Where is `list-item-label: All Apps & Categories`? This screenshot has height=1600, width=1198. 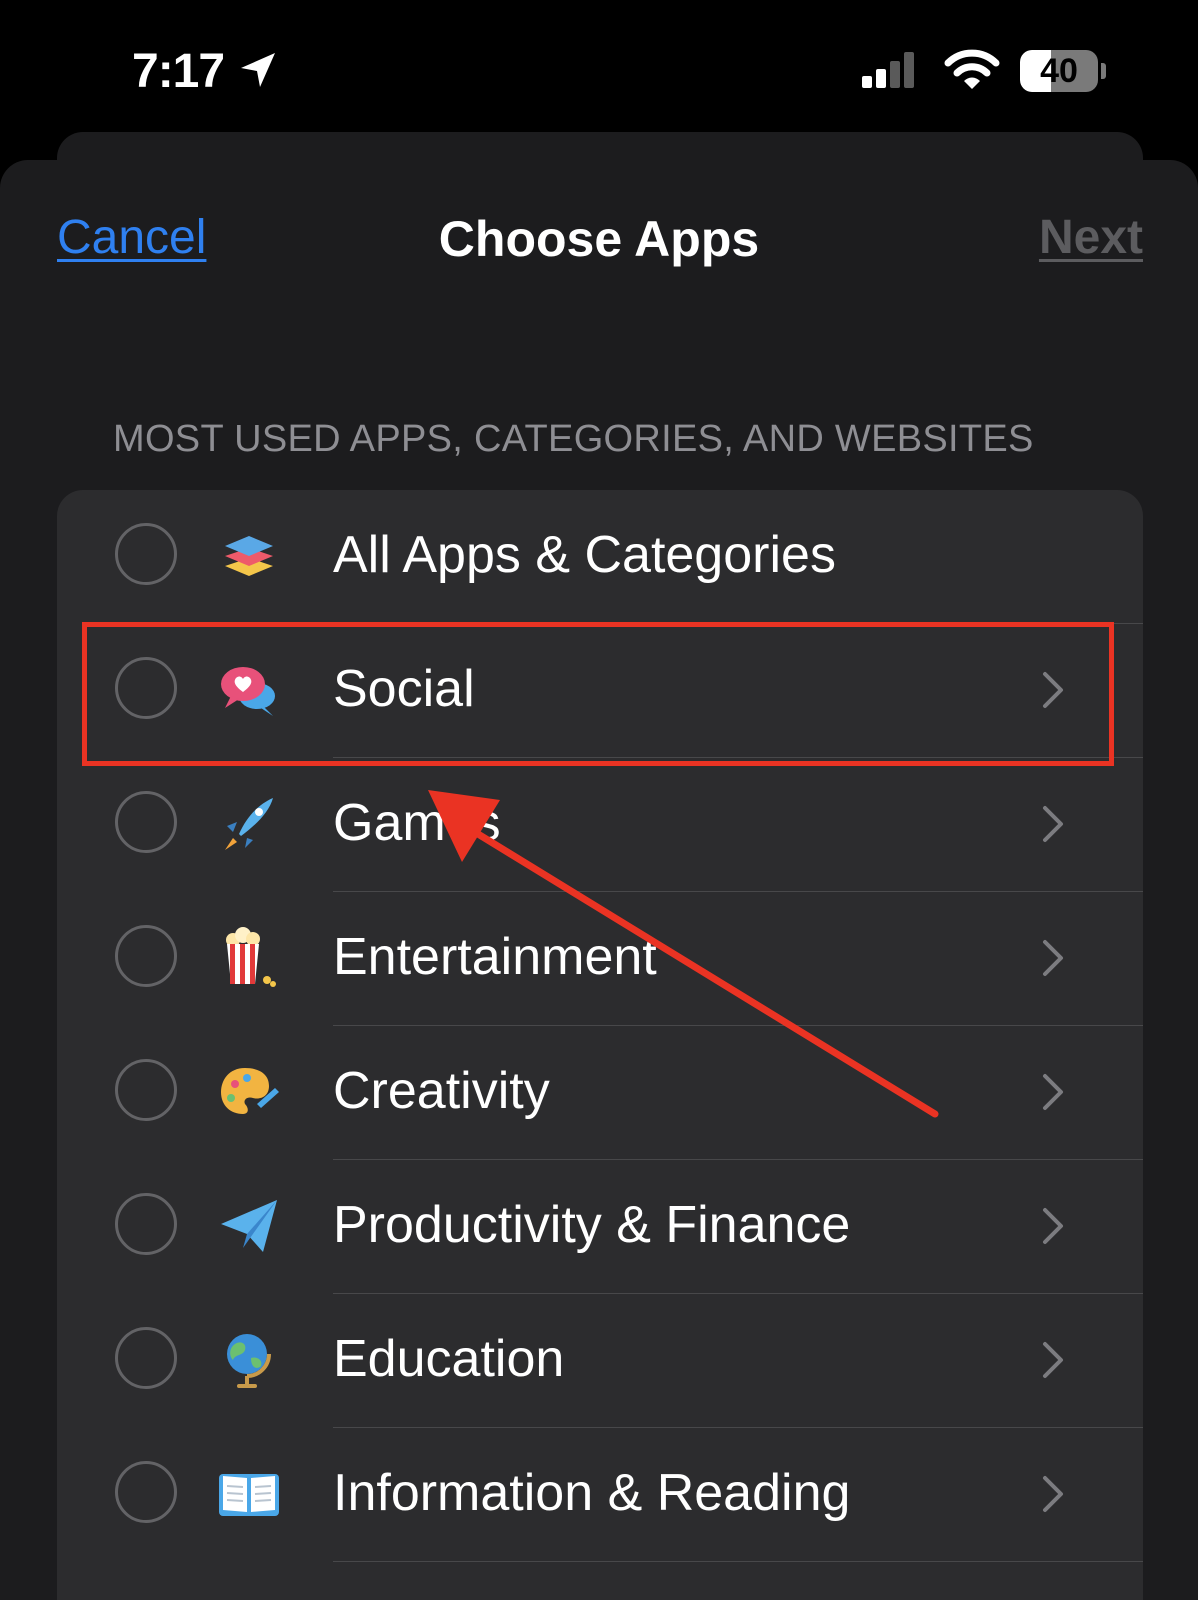
list-item-label: All Apps & Categories is located at coordinates (584, 555).